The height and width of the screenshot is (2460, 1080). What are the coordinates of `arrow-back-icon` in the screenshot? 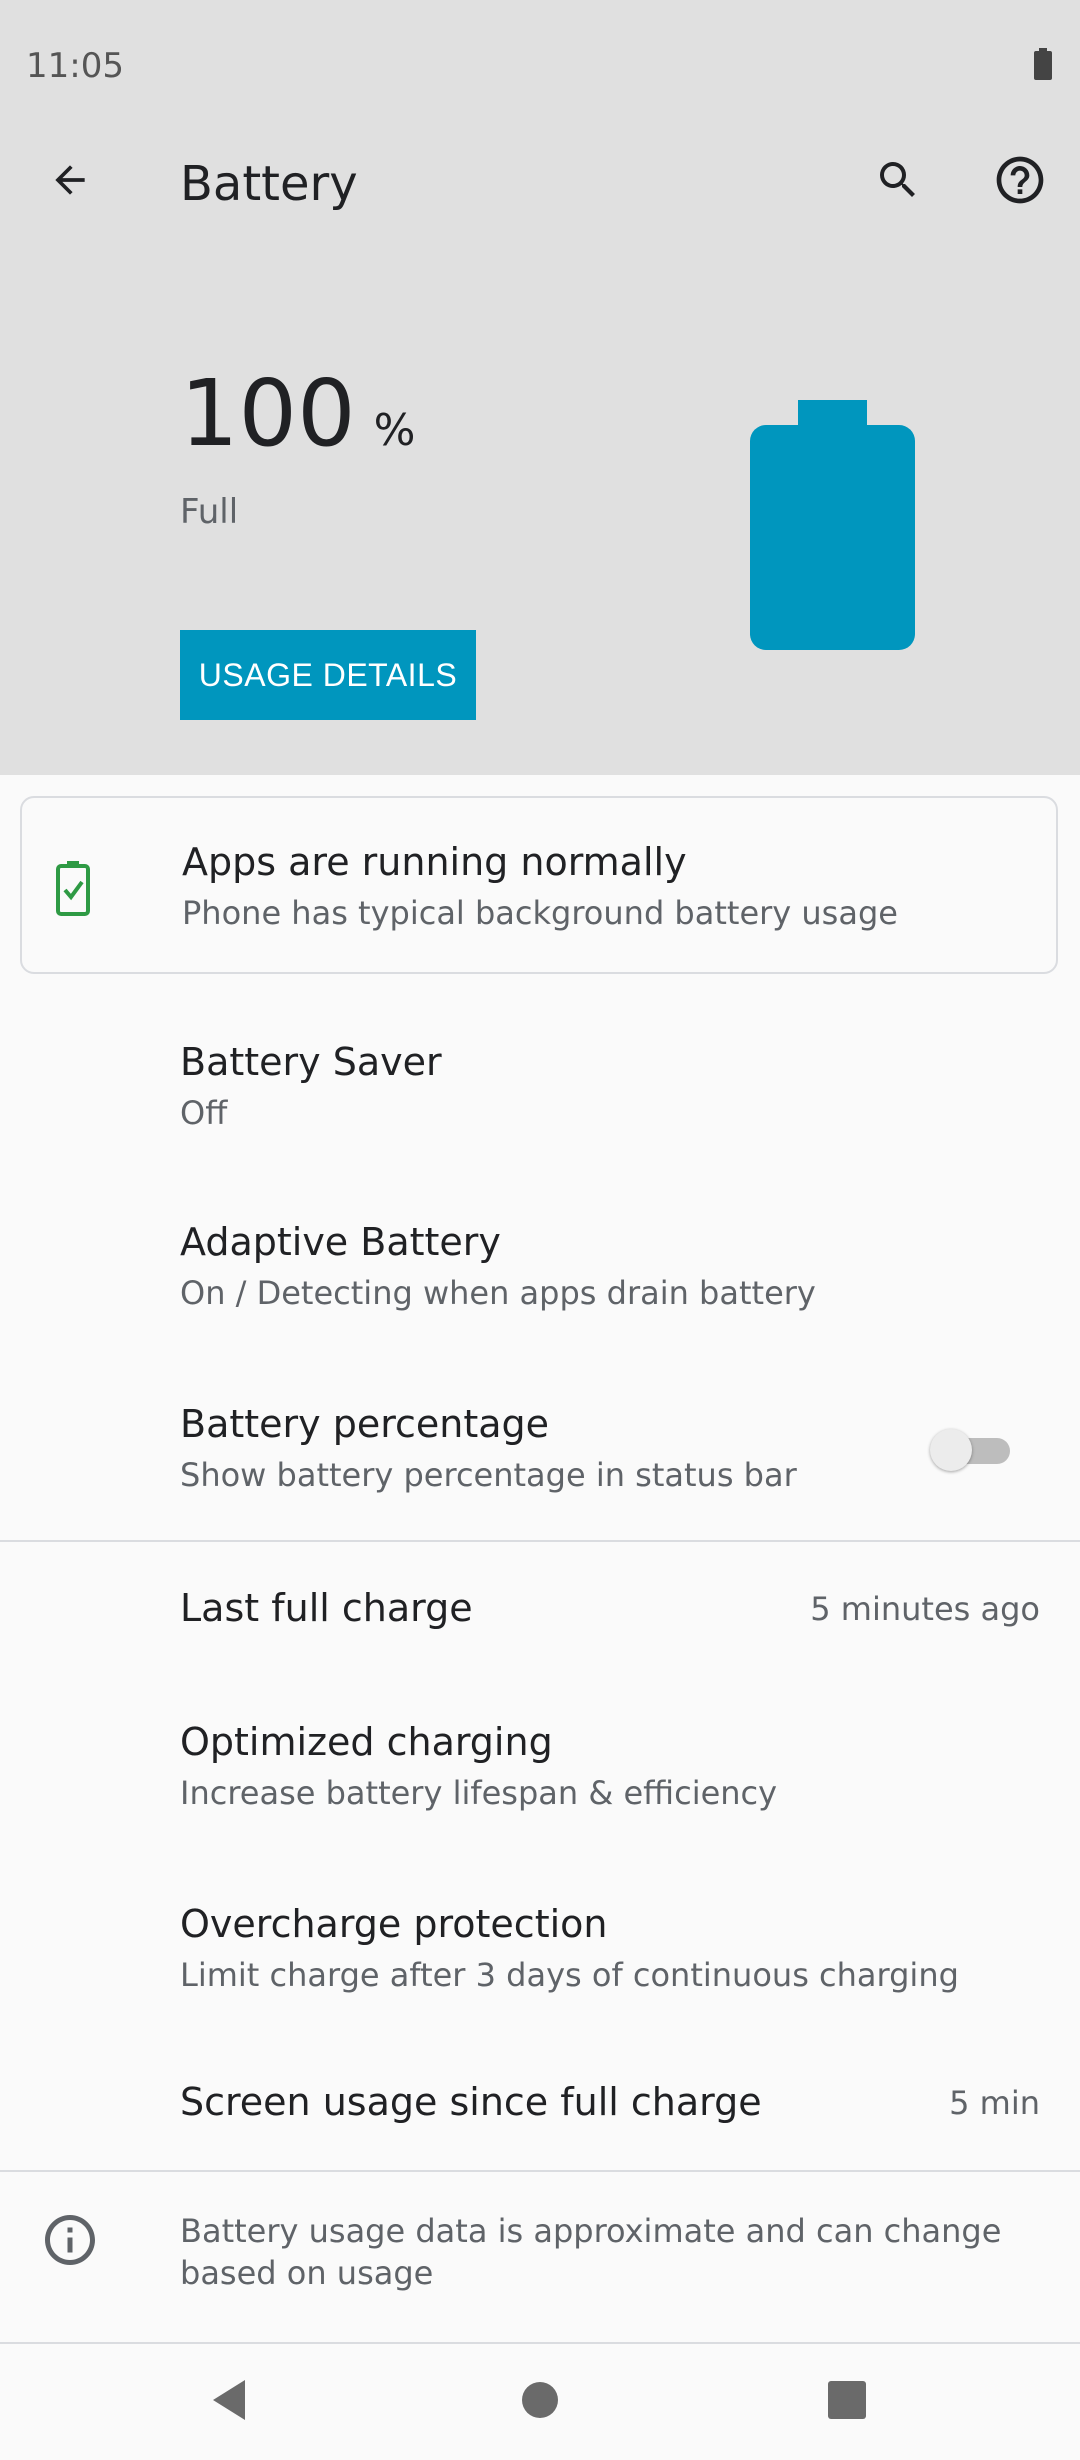 It's located at (70, 180).